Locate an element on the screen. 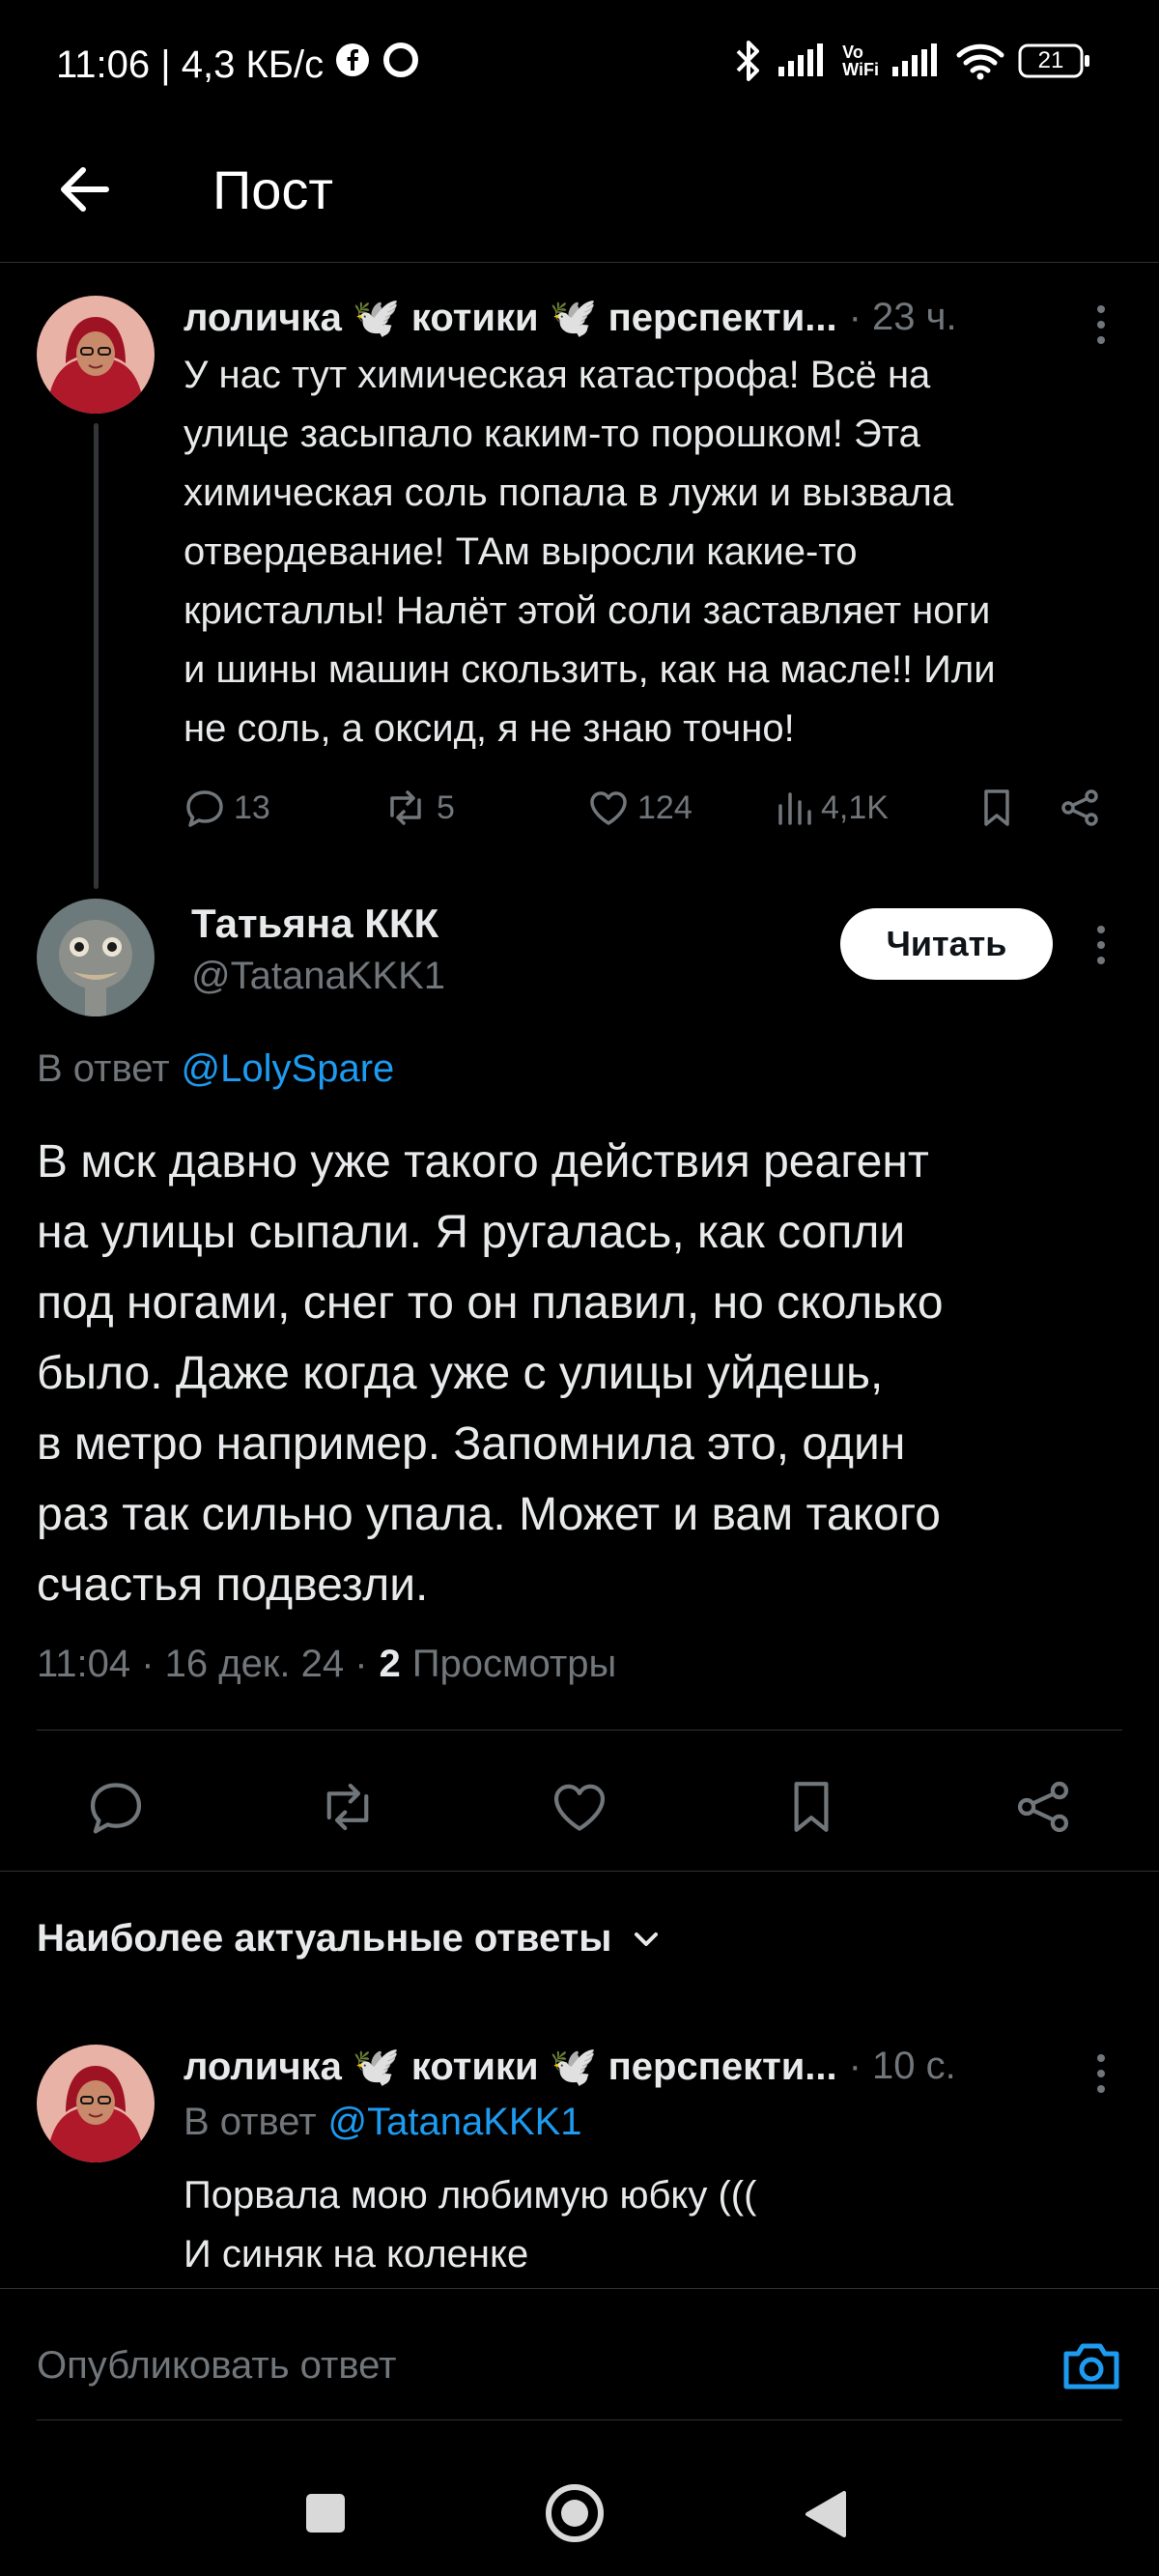  vowifi-icon: Vo WiFi is located at coordinates (860, 61).